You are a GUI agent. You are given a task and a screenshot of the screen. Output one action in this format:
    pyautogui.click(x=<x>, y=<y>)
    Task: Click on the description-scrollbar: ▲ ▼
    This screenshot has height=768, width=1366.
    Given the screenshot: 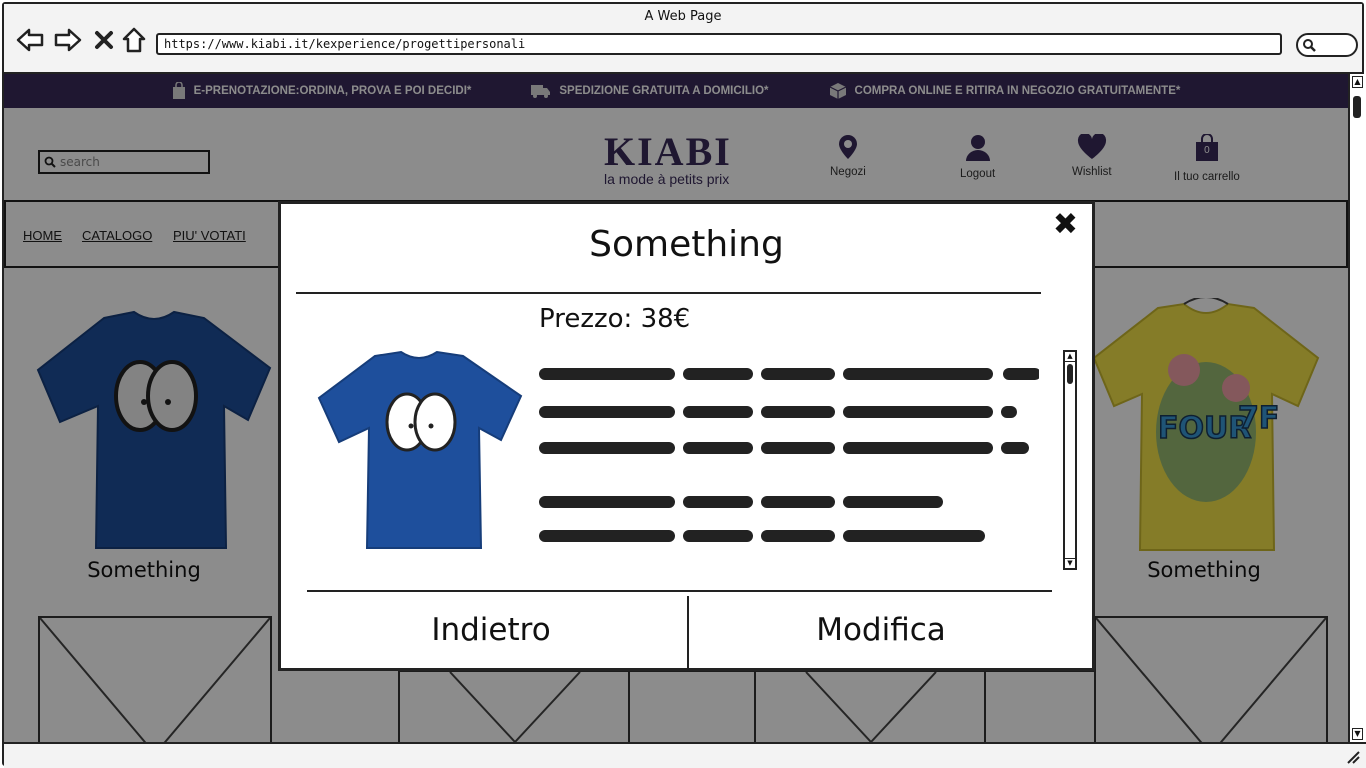 What is the action you would take?
    pyautogui.click(x=1070, y=460)
    